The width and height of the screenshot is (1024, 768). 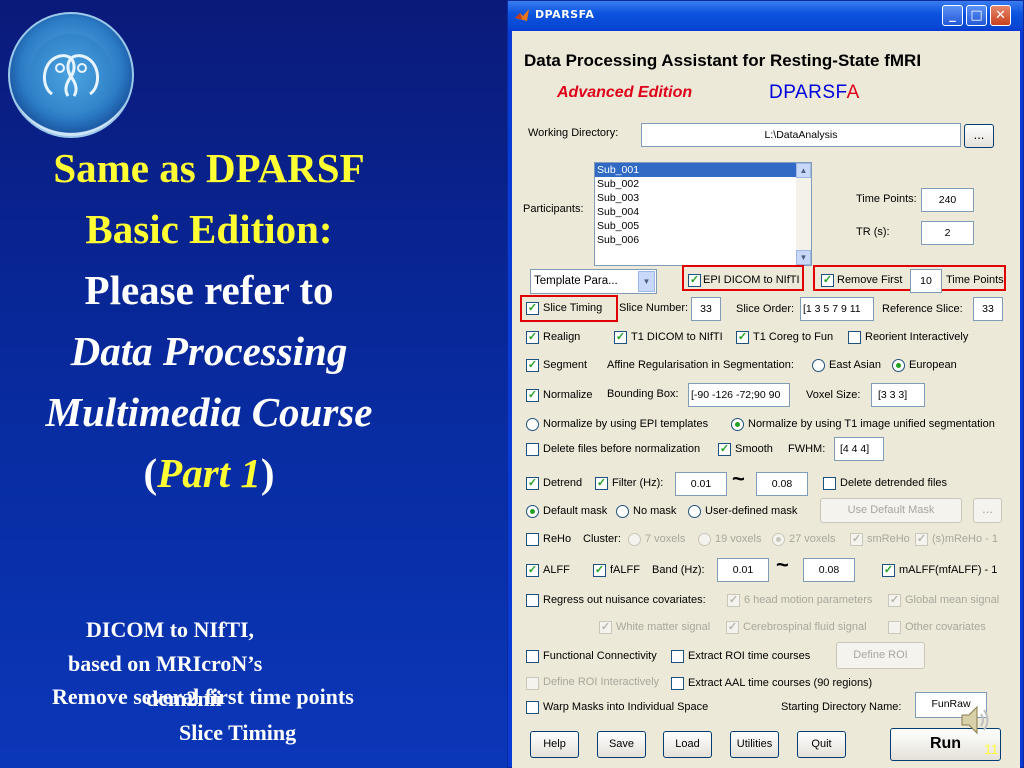 I want to click on six-head-checkbox: ✓, so click(x=733, y=600).